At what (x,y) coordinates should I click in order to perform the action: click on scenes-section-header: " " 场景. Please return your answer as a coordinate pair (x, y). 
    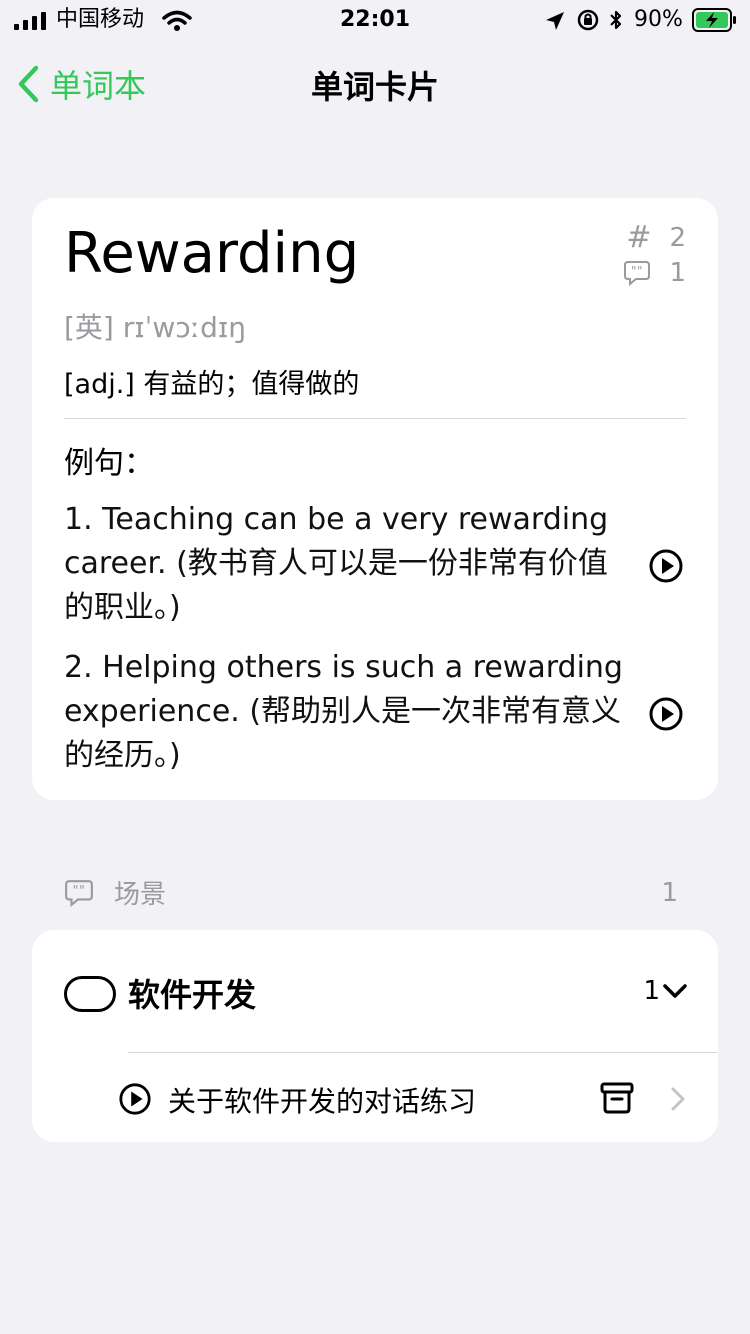
    Looking at the image, I should click on (115, 892).